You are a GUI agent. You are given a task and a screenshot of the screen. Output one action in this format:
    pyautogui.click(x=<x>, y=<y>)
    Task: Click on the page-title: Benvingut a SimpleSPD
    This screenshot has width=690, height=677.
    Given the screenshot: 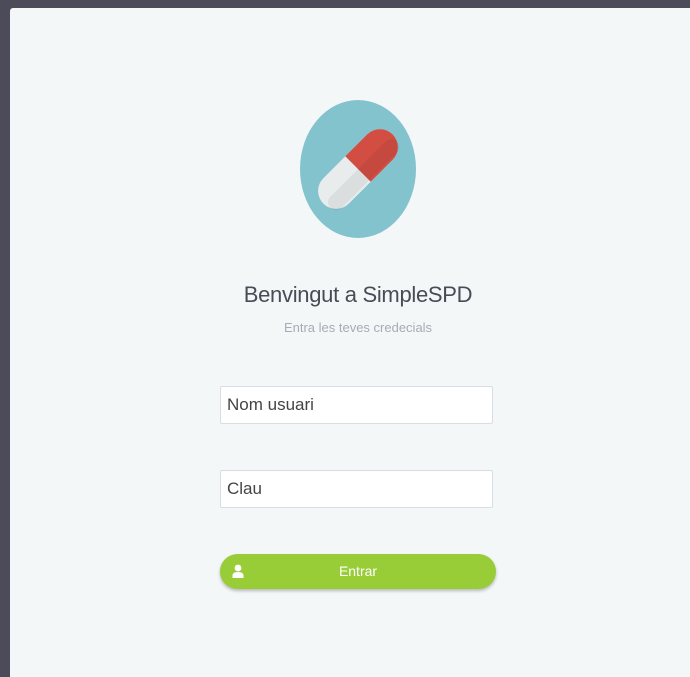 What is the action you would take?
    pyautogui.click(x=358, y=294)
    